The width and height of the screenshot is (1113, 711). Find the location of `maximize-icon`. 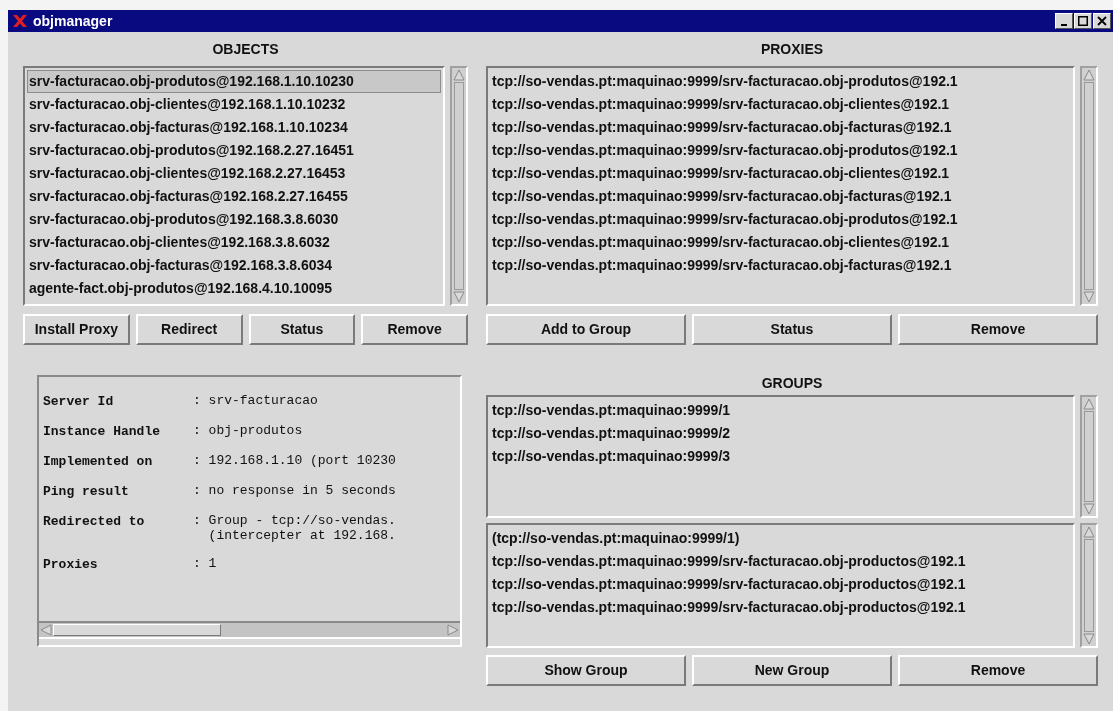

maximize-icon is located at coordinates (1083, 21).